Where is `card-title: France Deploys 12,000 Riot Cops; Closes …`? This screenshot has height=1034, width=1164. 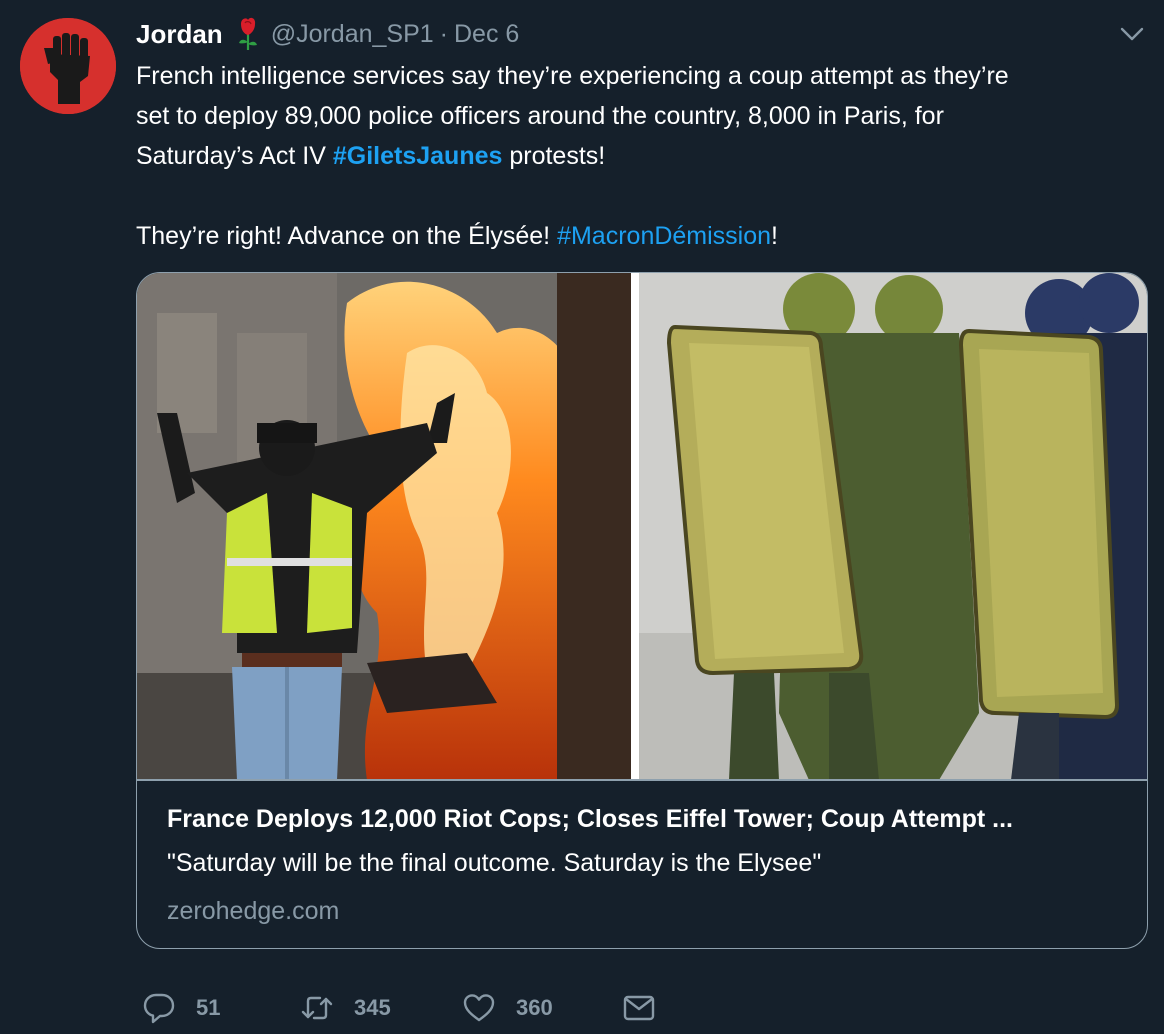 card-title: France Deploys 12,000 Riot Cops; Closes … is located at coordinates (647, 819).